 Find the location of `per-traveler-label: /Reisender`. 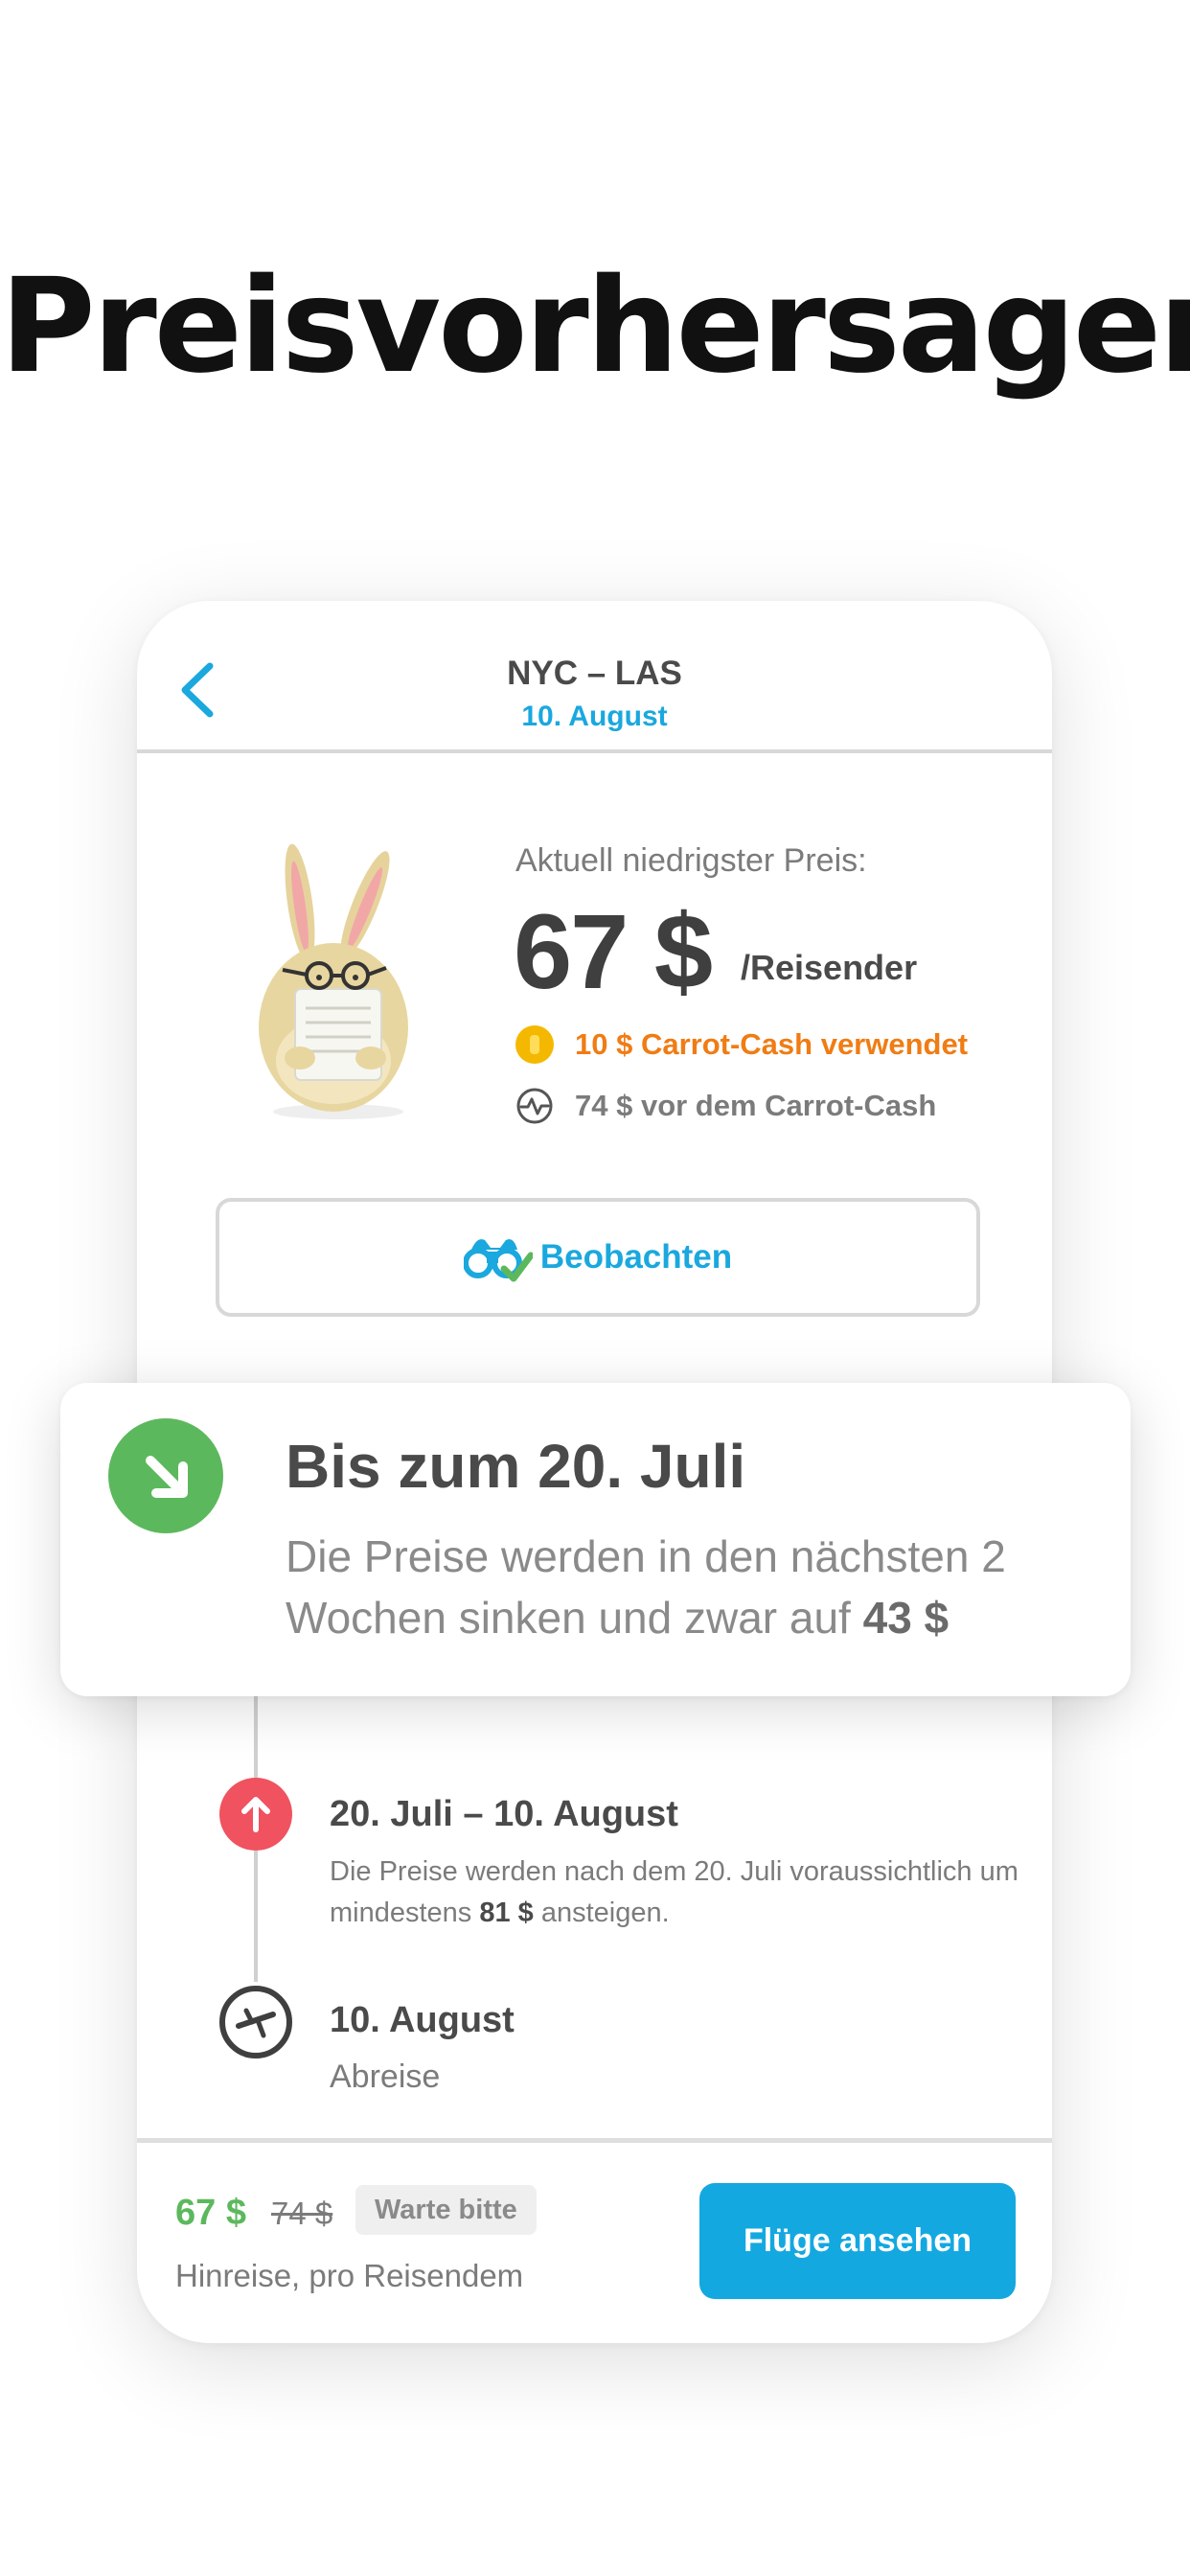

per-traveler-label: /Reisender is located at coordinates (829, 968).